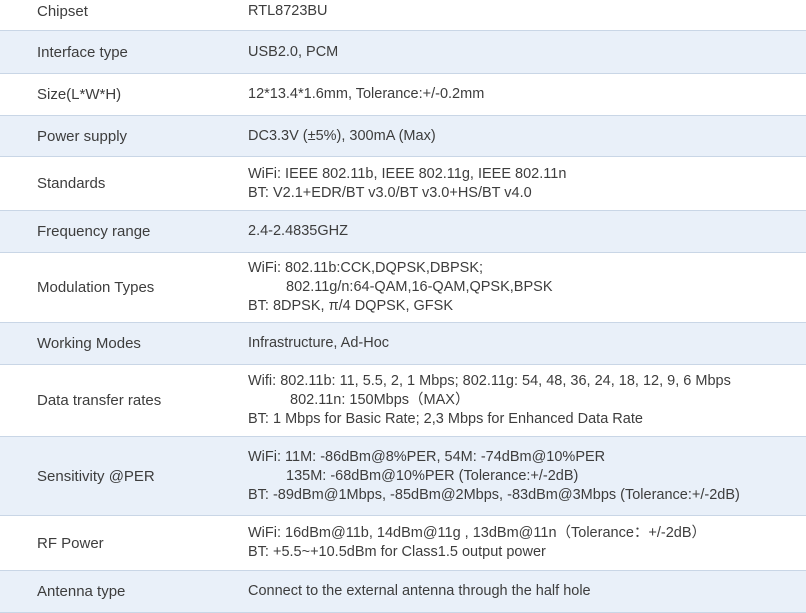  I want to click on row-label: Chipset, so click(62, 11).